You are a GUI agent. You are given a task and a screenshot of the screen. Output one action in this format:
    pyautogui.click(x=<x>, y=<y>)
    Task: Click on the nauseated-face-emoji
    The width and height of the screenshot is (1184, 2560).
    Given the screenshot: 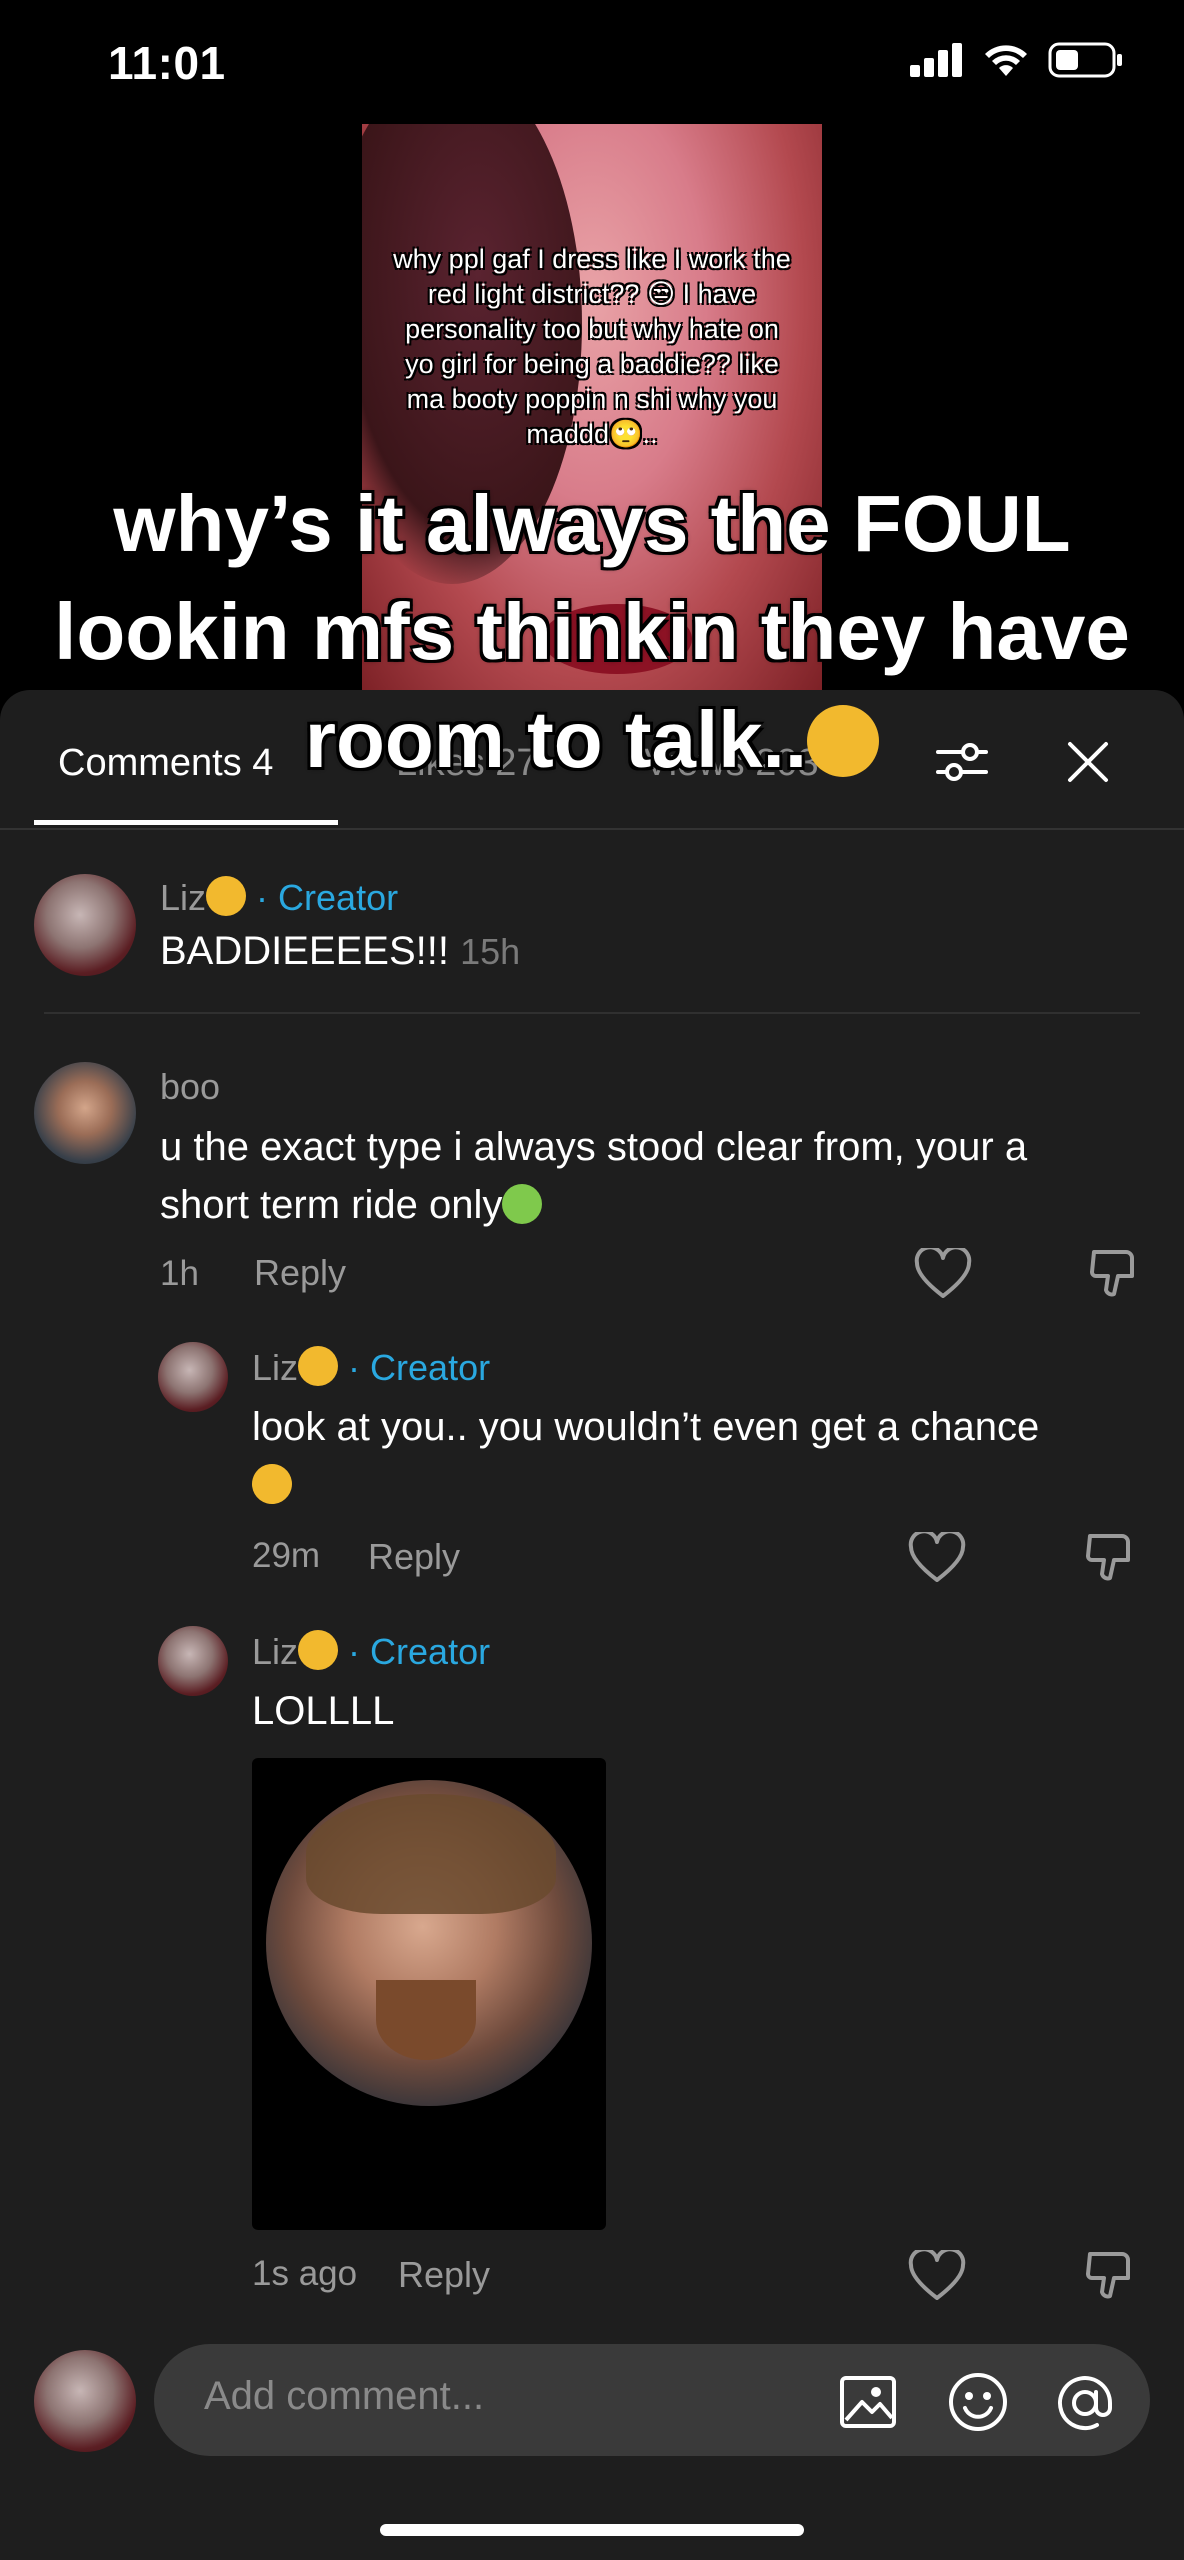 What is the action you would take?
    pyautogui.click(x=522, y=1204)
    